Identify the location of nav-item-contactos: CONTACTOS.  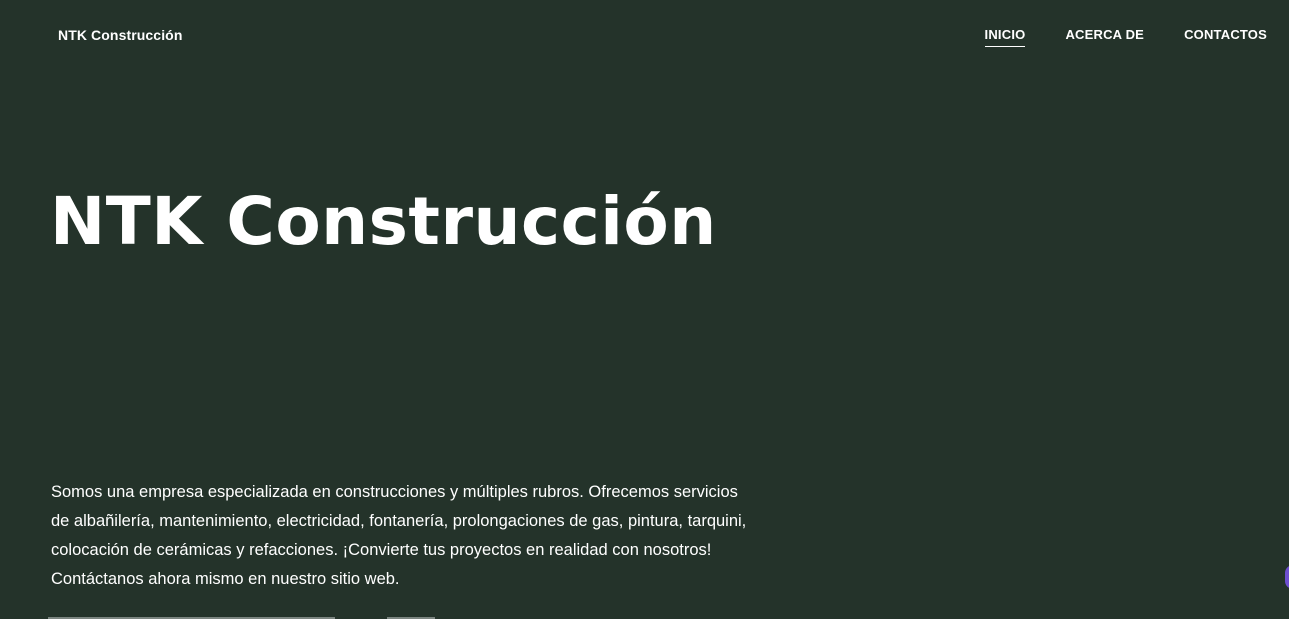
(1225, 37).